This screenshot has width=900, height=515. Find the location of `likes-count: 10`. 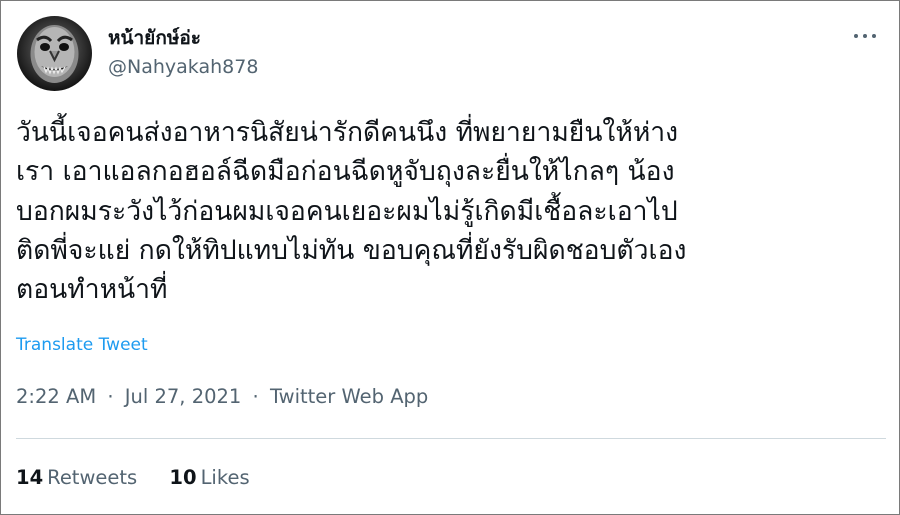

likes-count: 10 is located at coordinates (183, 477).